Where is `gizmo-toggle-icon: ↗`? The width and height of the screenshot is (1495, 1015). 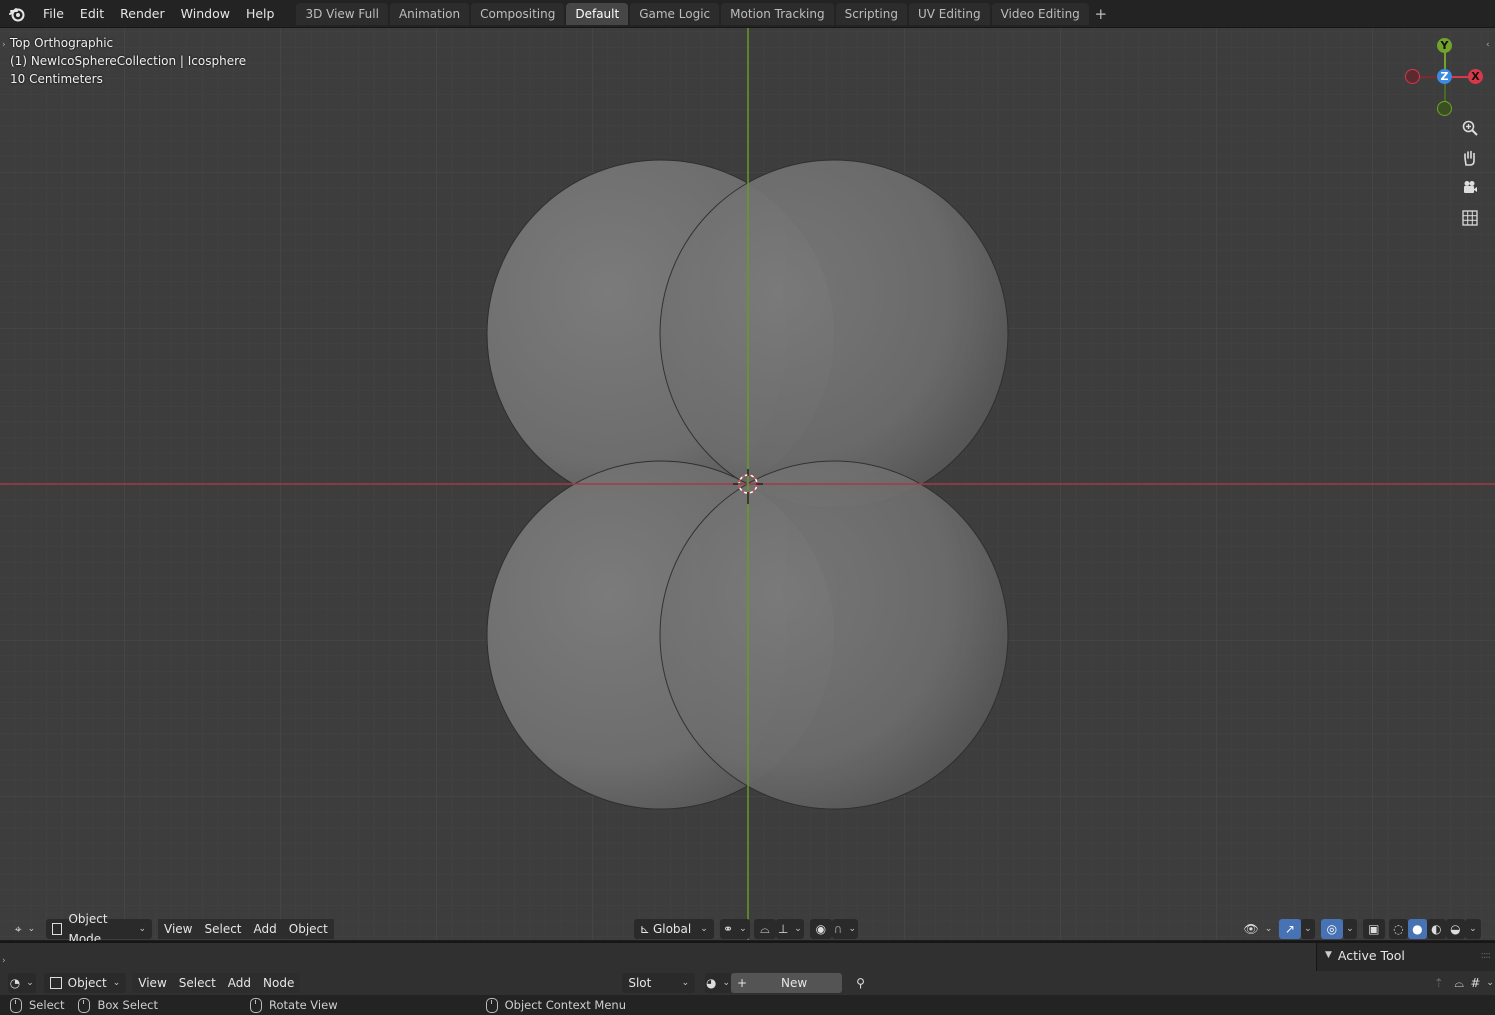
gizmo-toggle-icon: ↗ is located at coordinates (1289, 929).